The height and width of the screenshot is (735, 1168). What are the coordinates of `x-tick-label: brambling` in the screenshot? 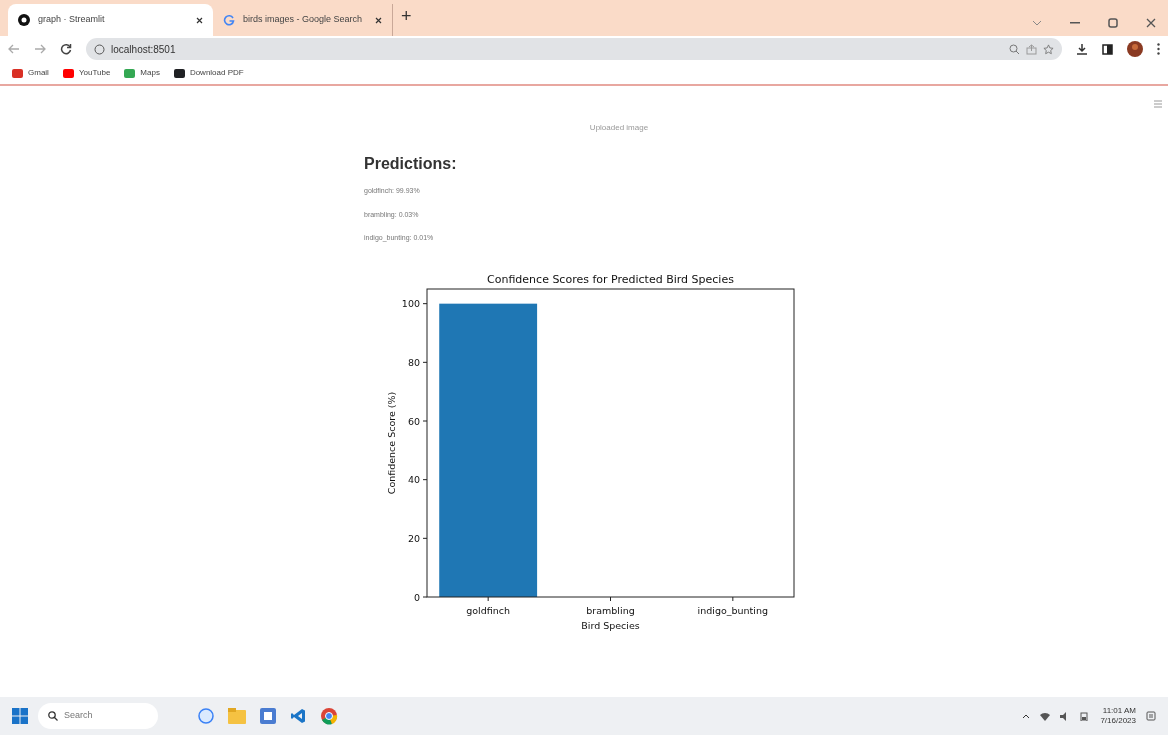 It's located at (610, 610).